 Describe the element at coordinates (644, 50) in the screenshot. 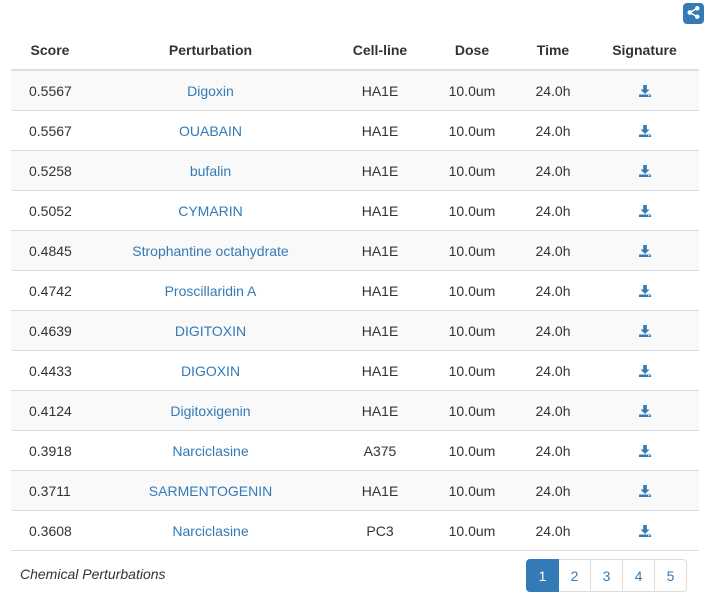

I see `column-header-signature: Signature` at that location.